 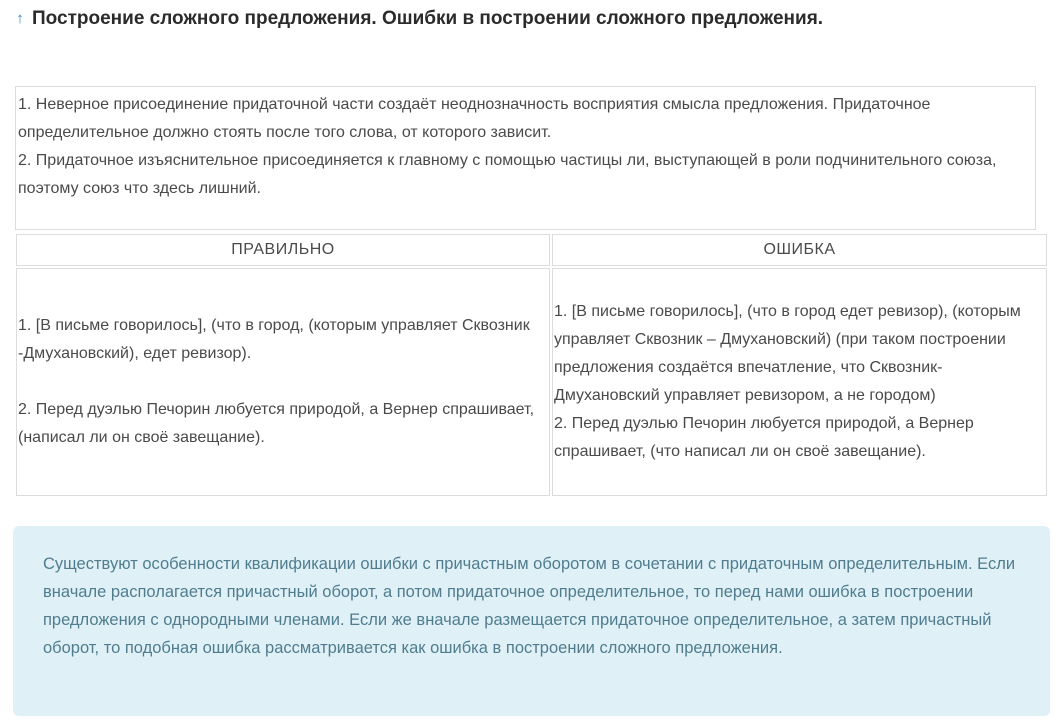 I want to click on table-header-row: ПРАВИЛЬНО ОШИБКА, so click(x=531, y=250).